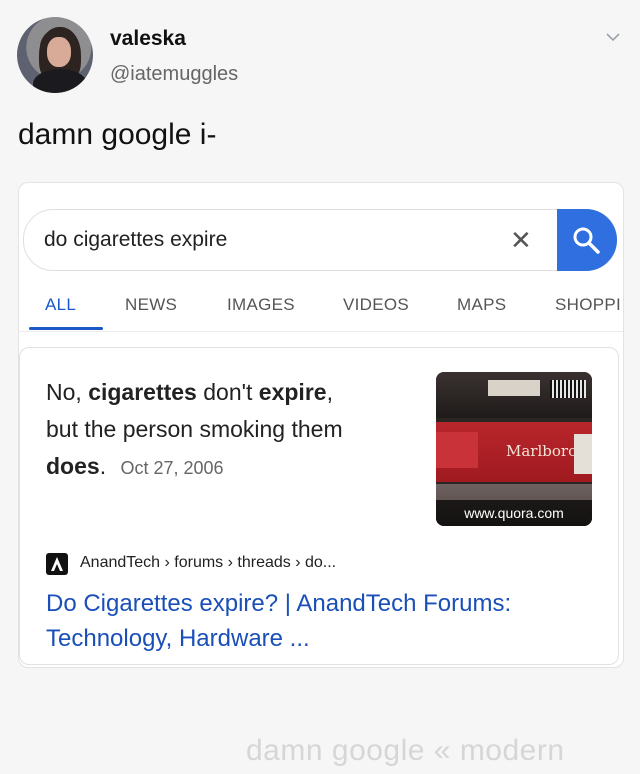 The image size is (640, 774). Describe the element at coordinates (55, 55) in the screenshot. I see `avatar` at that location.